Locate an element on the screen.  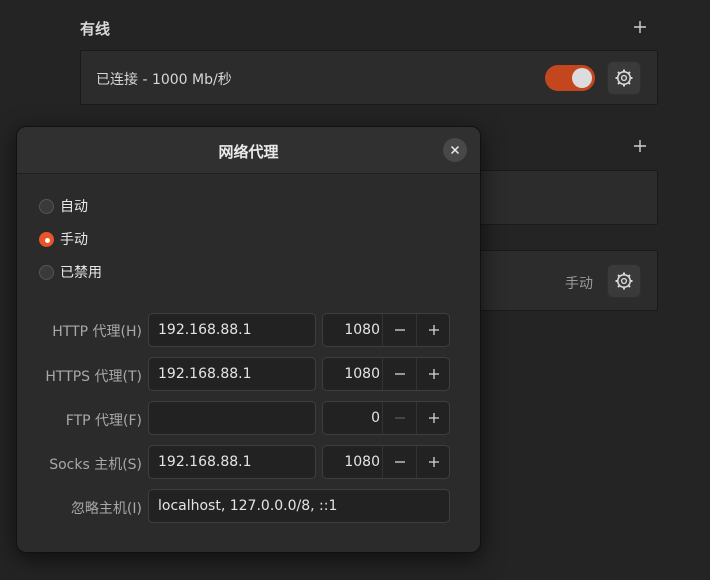
http-port-increment-button is located at coordinates (433, 330).